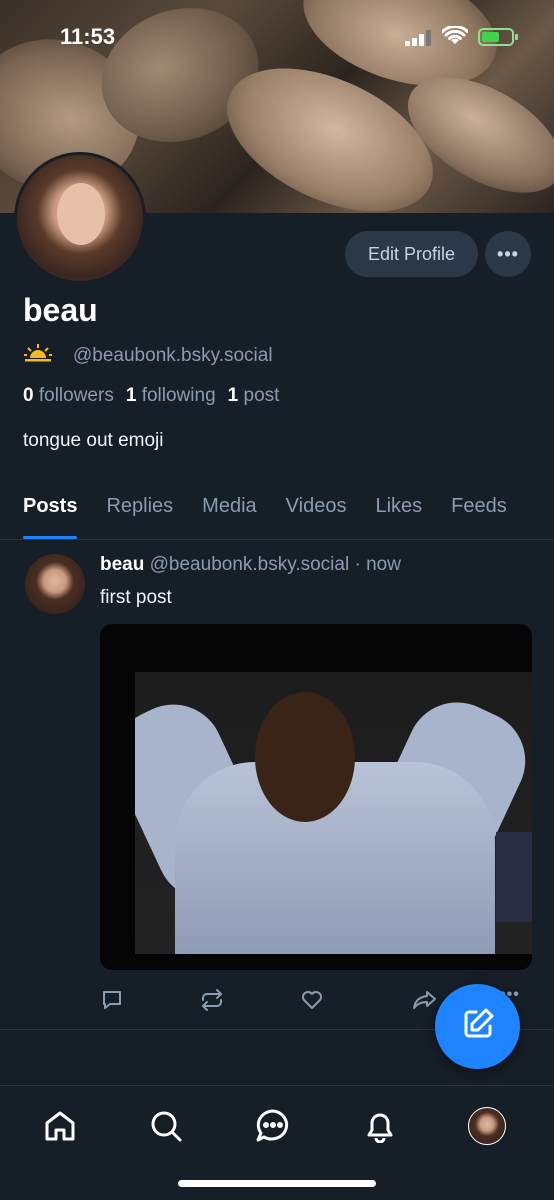 This screenshot has width=554, height=1200. I want to click on post-header: beau @beaubonk.bsky.social · now, so click(250, 565).